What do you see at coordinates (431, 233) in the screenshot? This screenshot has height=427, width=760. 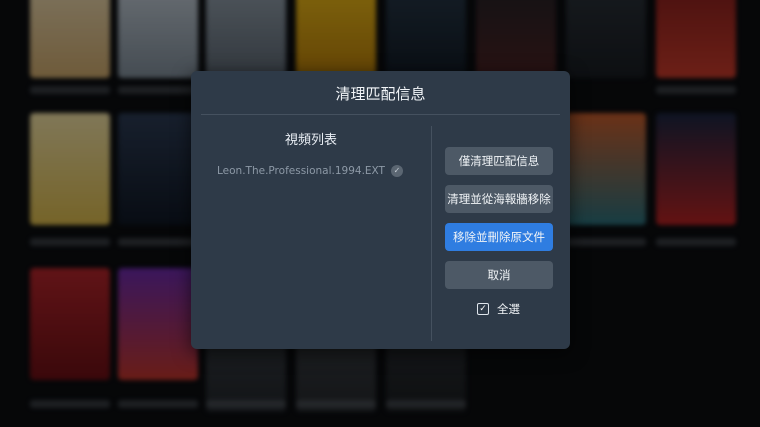 I see `column-divider` at bounding box center [431, 233].